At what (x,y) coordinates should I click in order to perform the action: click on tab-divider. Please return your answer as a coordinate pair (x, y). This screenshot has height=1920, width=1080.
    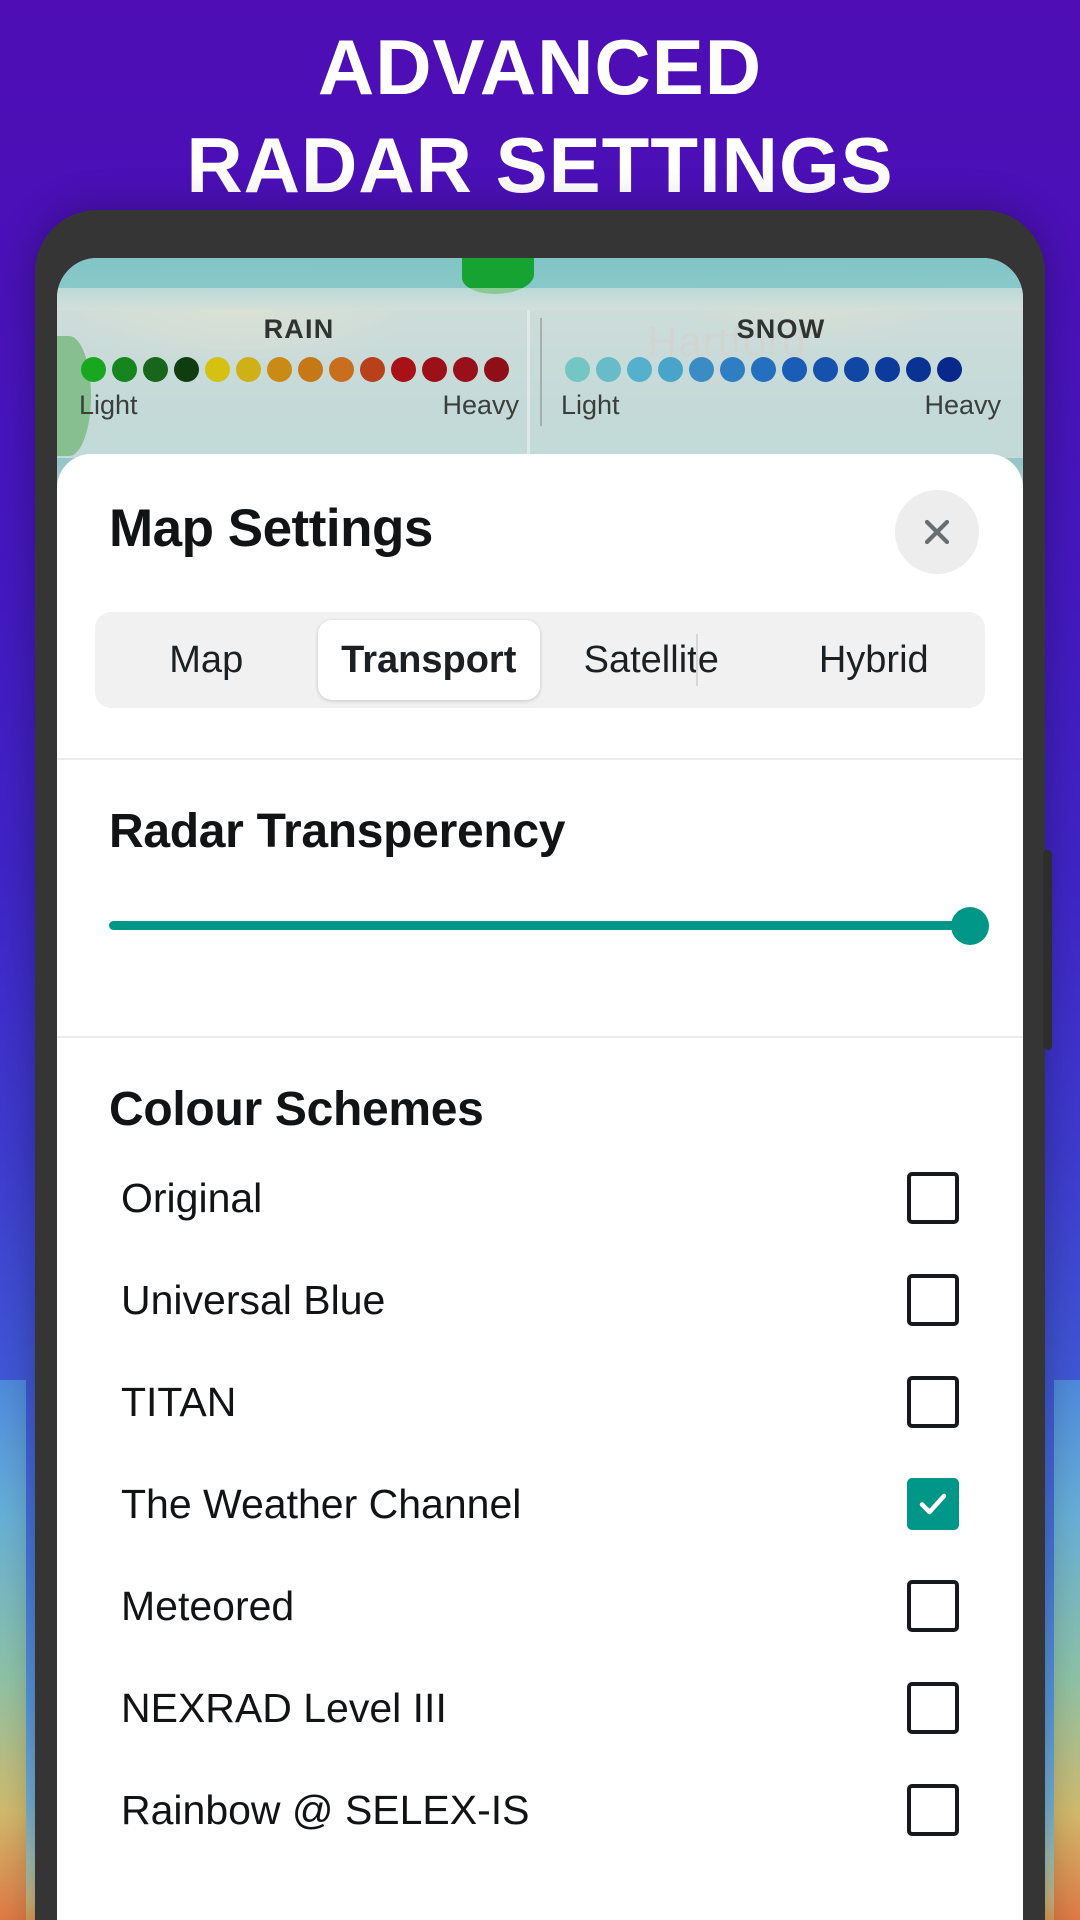
    Looking at the image, I should click on (696, 660).